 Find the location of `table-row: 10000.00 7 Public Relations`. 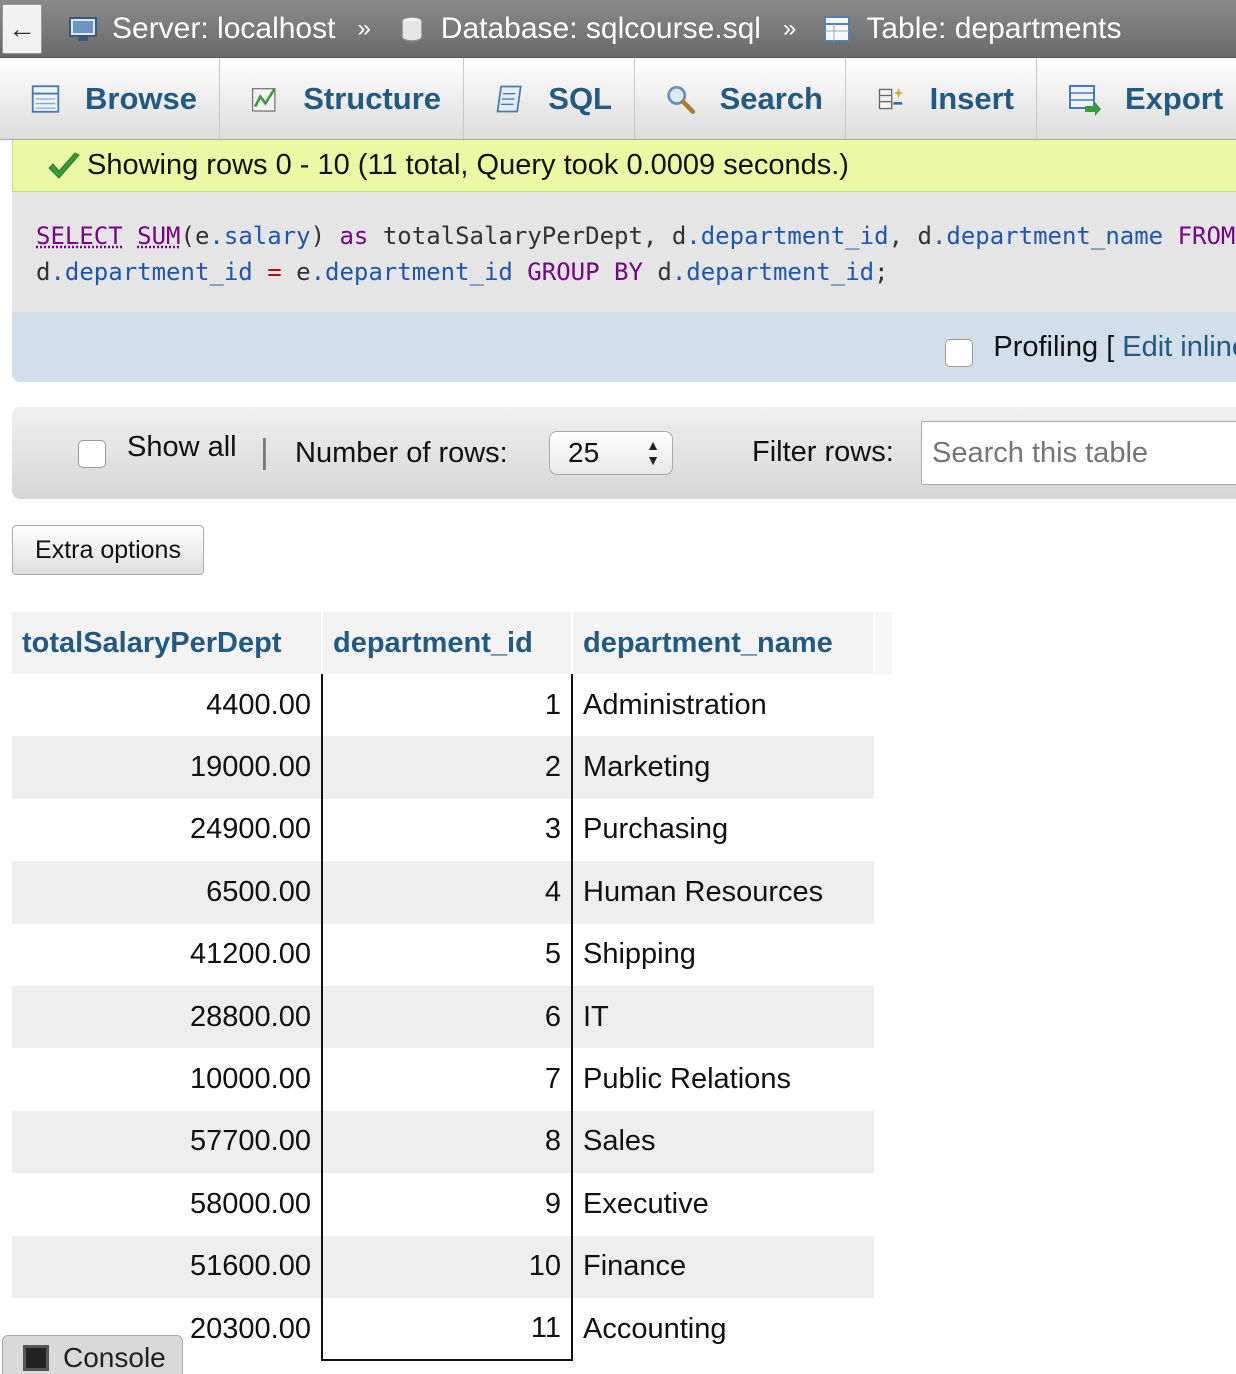

table-row: 10000.00 7 Public Relations is located at coordinates (452, 1079).